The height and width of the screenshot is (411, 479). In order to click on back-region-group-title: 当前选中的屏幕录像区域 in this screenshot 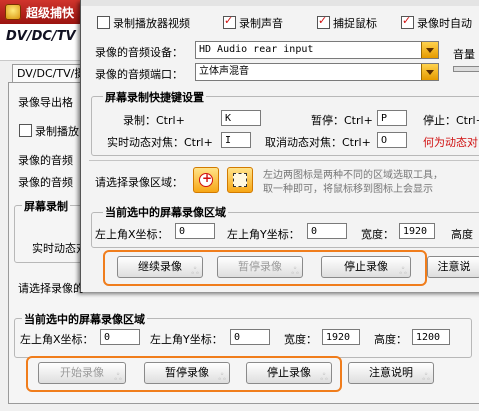, I will do `click(84, 319)`.